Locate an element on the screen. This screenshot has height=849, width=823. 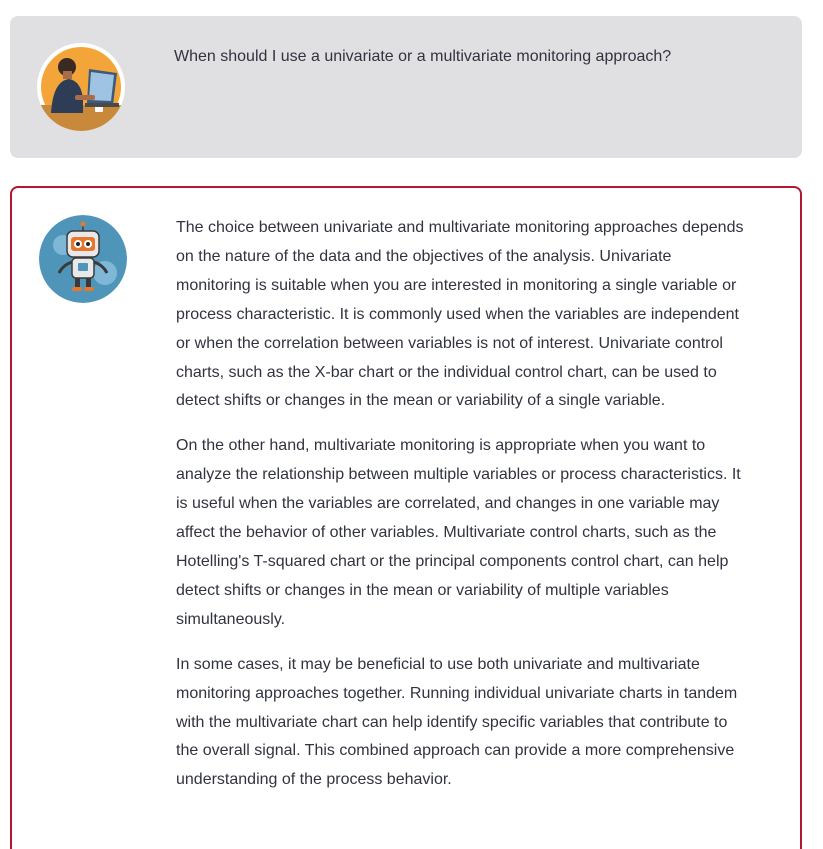
user-avatar is located at coordinates (81, 87).